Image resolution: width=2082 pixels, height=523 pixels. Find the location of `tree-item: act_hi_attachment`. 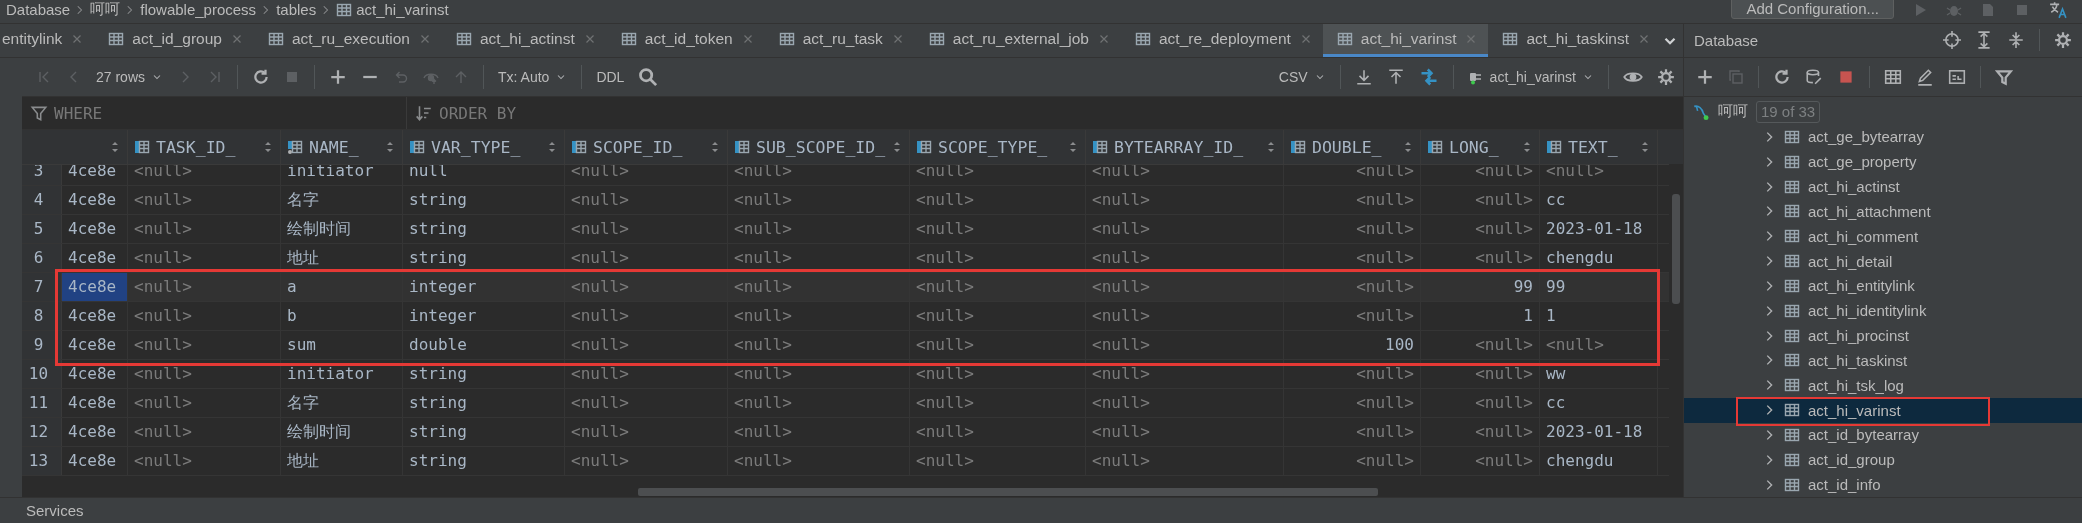

tree-item: act_hi_attachment is located at coordinates (1883, 211).